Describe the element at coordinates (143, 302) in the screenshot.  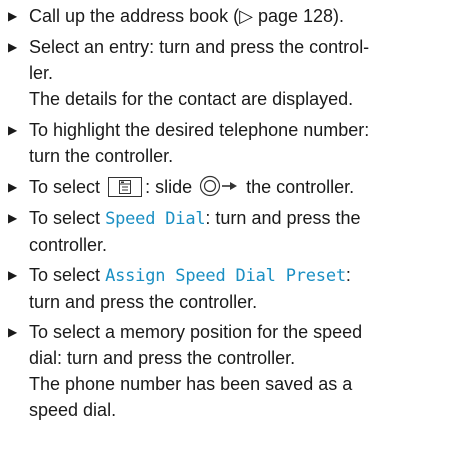
I see `step-text: turn and press the controller.` at that location.